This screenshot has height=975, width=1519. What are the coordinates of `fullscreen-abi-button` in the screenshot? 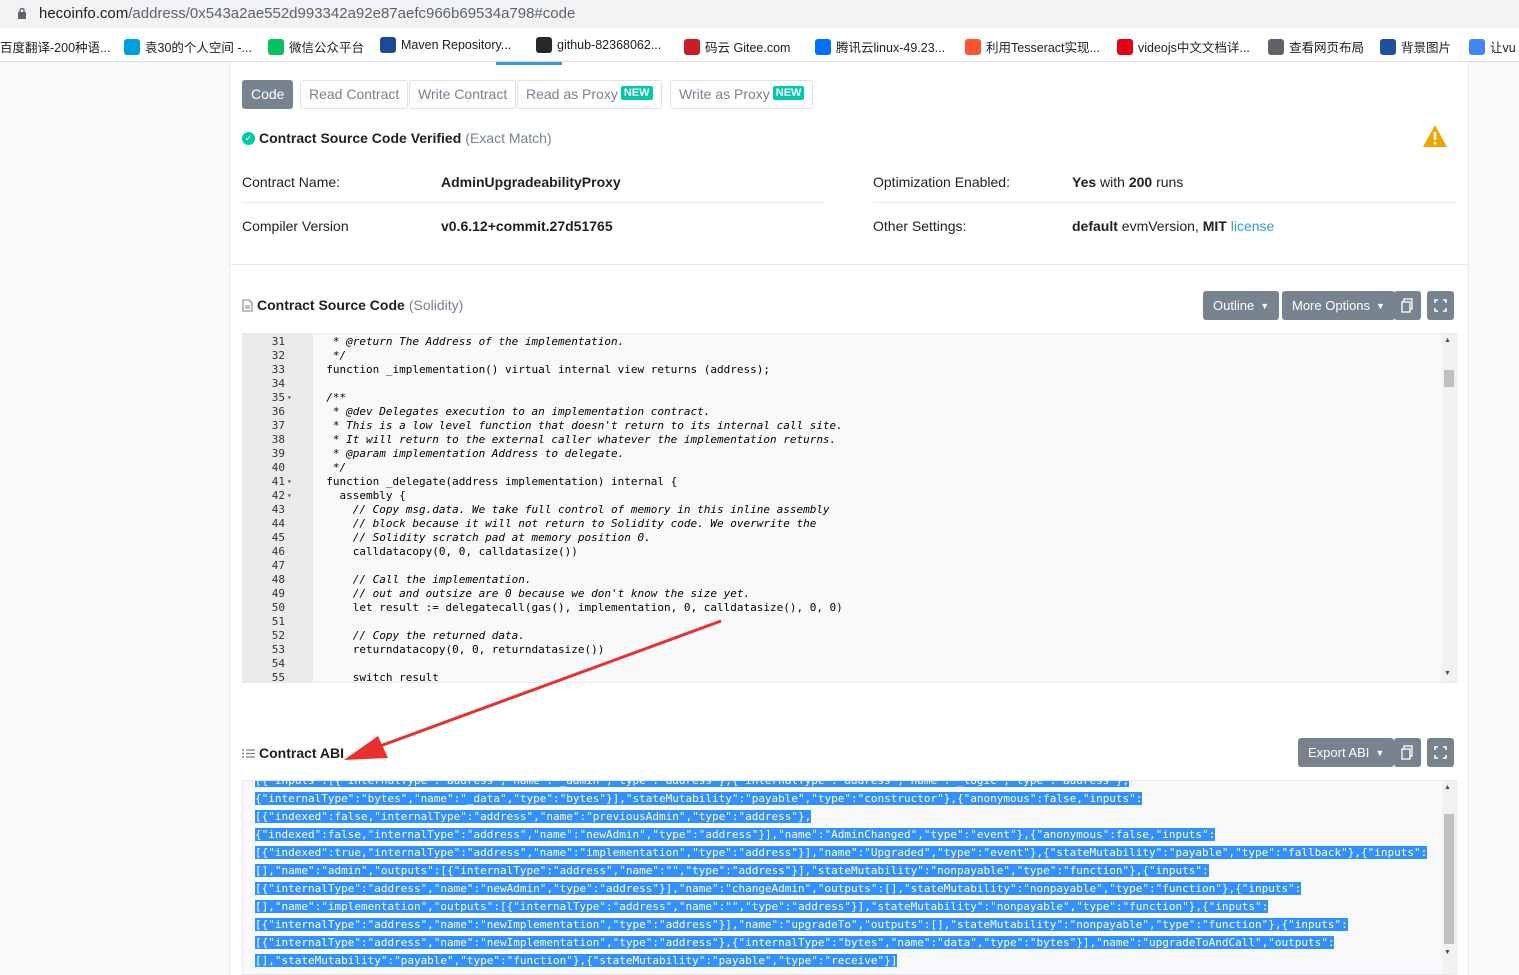 It's located at (1440, 752).